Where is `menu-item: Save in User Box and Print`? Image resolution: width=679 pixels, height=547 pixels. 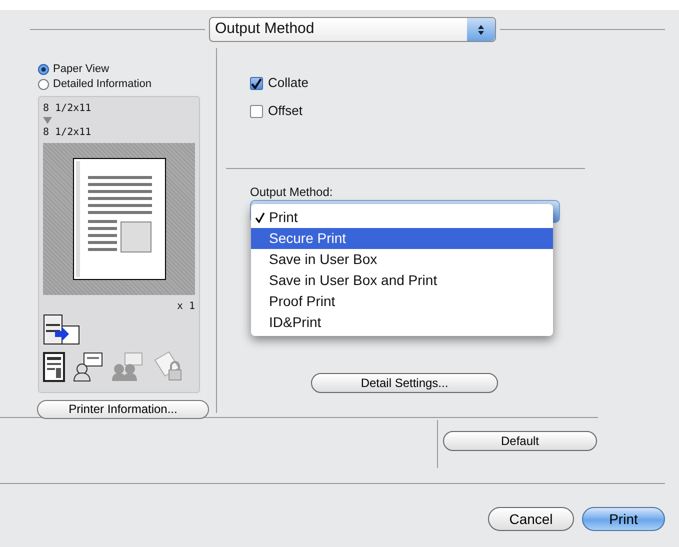 menu-item: Save in User Box and Print is located at coordinates (402, 280).